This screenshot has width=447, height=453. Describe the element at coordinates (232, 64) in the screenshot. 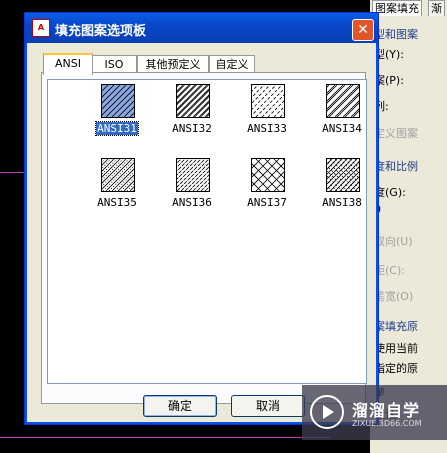

I see `tab-custom: 自定义` at that location.